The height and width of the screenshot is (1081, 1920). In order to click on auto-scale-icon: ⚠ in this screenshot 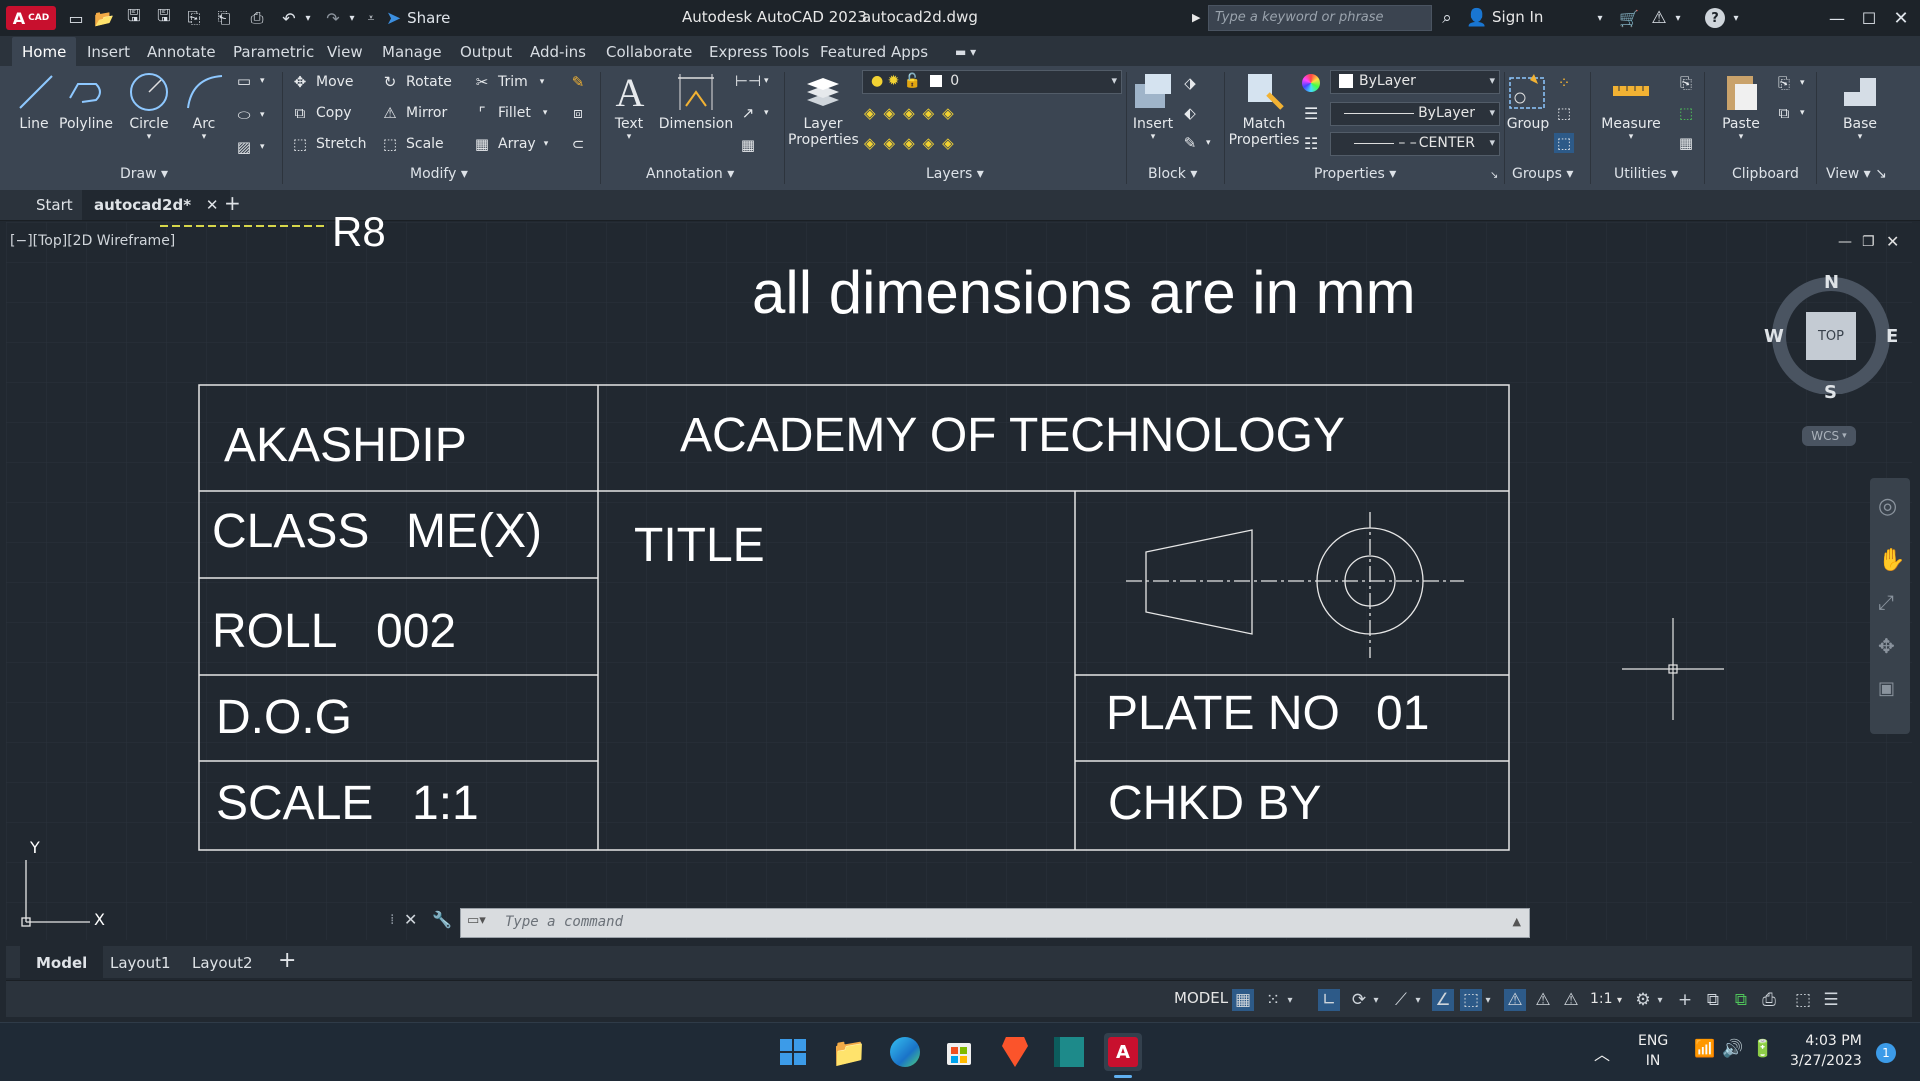, I will do `click(1543, 1000)`.